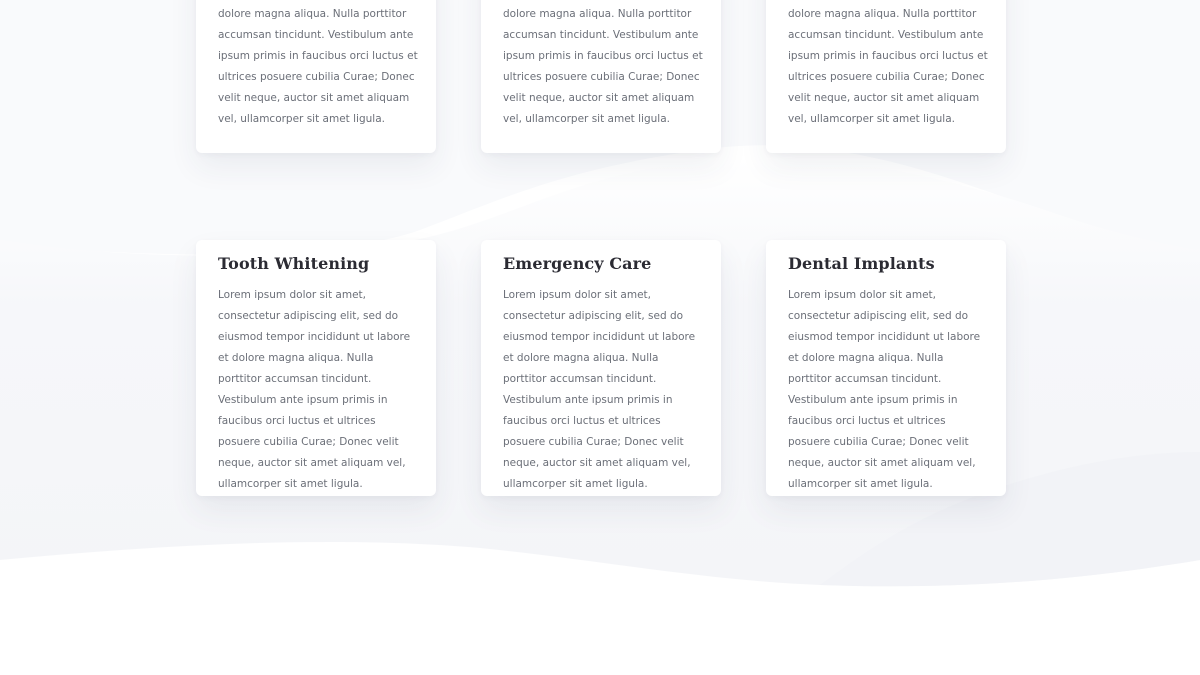 The width and height of the screenshot is (1200, 675). I want to click on service-card-title: Dental Implants, so click(861, 263).